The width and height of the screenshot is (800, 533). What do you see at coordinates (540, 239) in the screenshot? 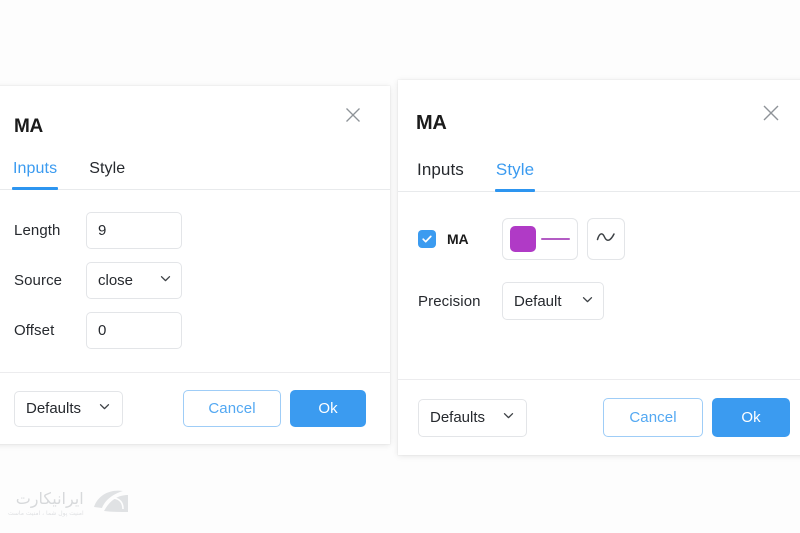
I see `ma-color-line-button` at bounding box center [540, 239].